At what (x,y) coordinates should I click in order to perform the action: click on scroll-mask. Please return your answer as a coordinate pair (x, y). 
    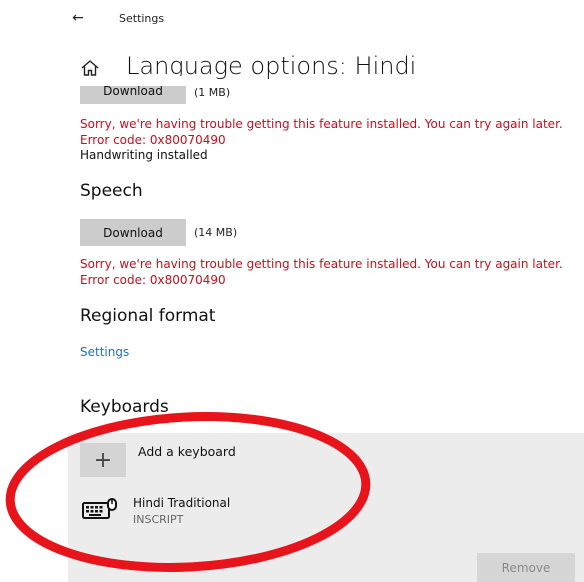
    Looking at the image, I should click on (143, 81).